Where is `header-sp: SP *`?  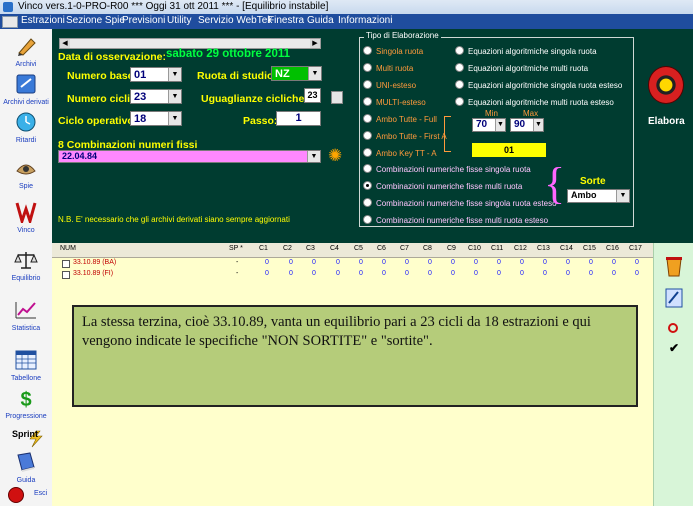 header-sp: SP * is located at coordinates (236, 248).